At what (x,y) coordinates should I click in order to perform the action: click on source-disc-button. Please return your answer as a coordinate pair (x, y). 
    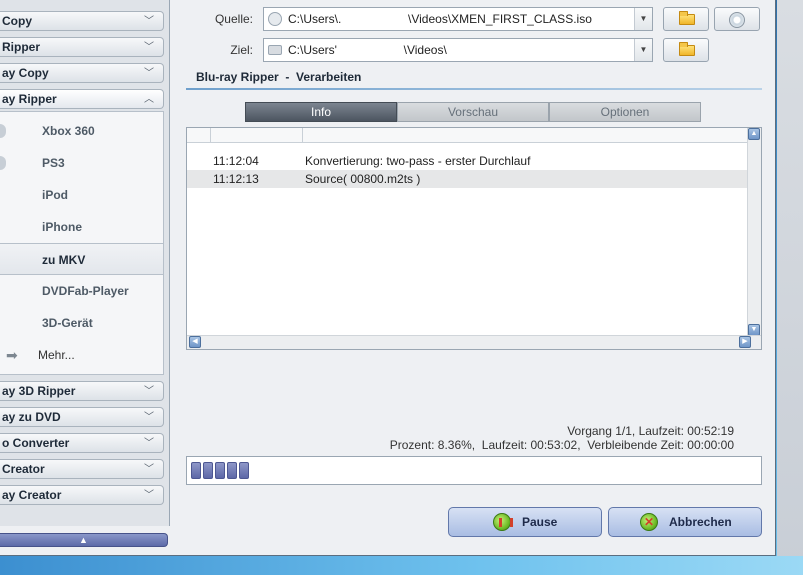
    Looking at the image, I should click on (737, 19).